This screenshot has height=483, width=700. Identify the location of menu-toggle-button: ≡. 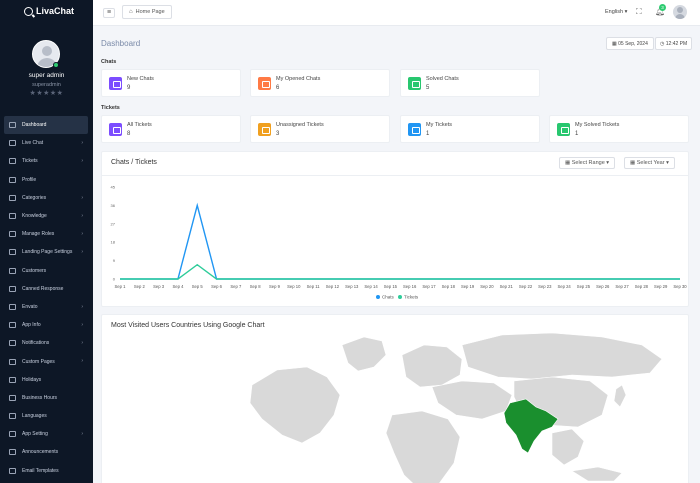
(109, 13).